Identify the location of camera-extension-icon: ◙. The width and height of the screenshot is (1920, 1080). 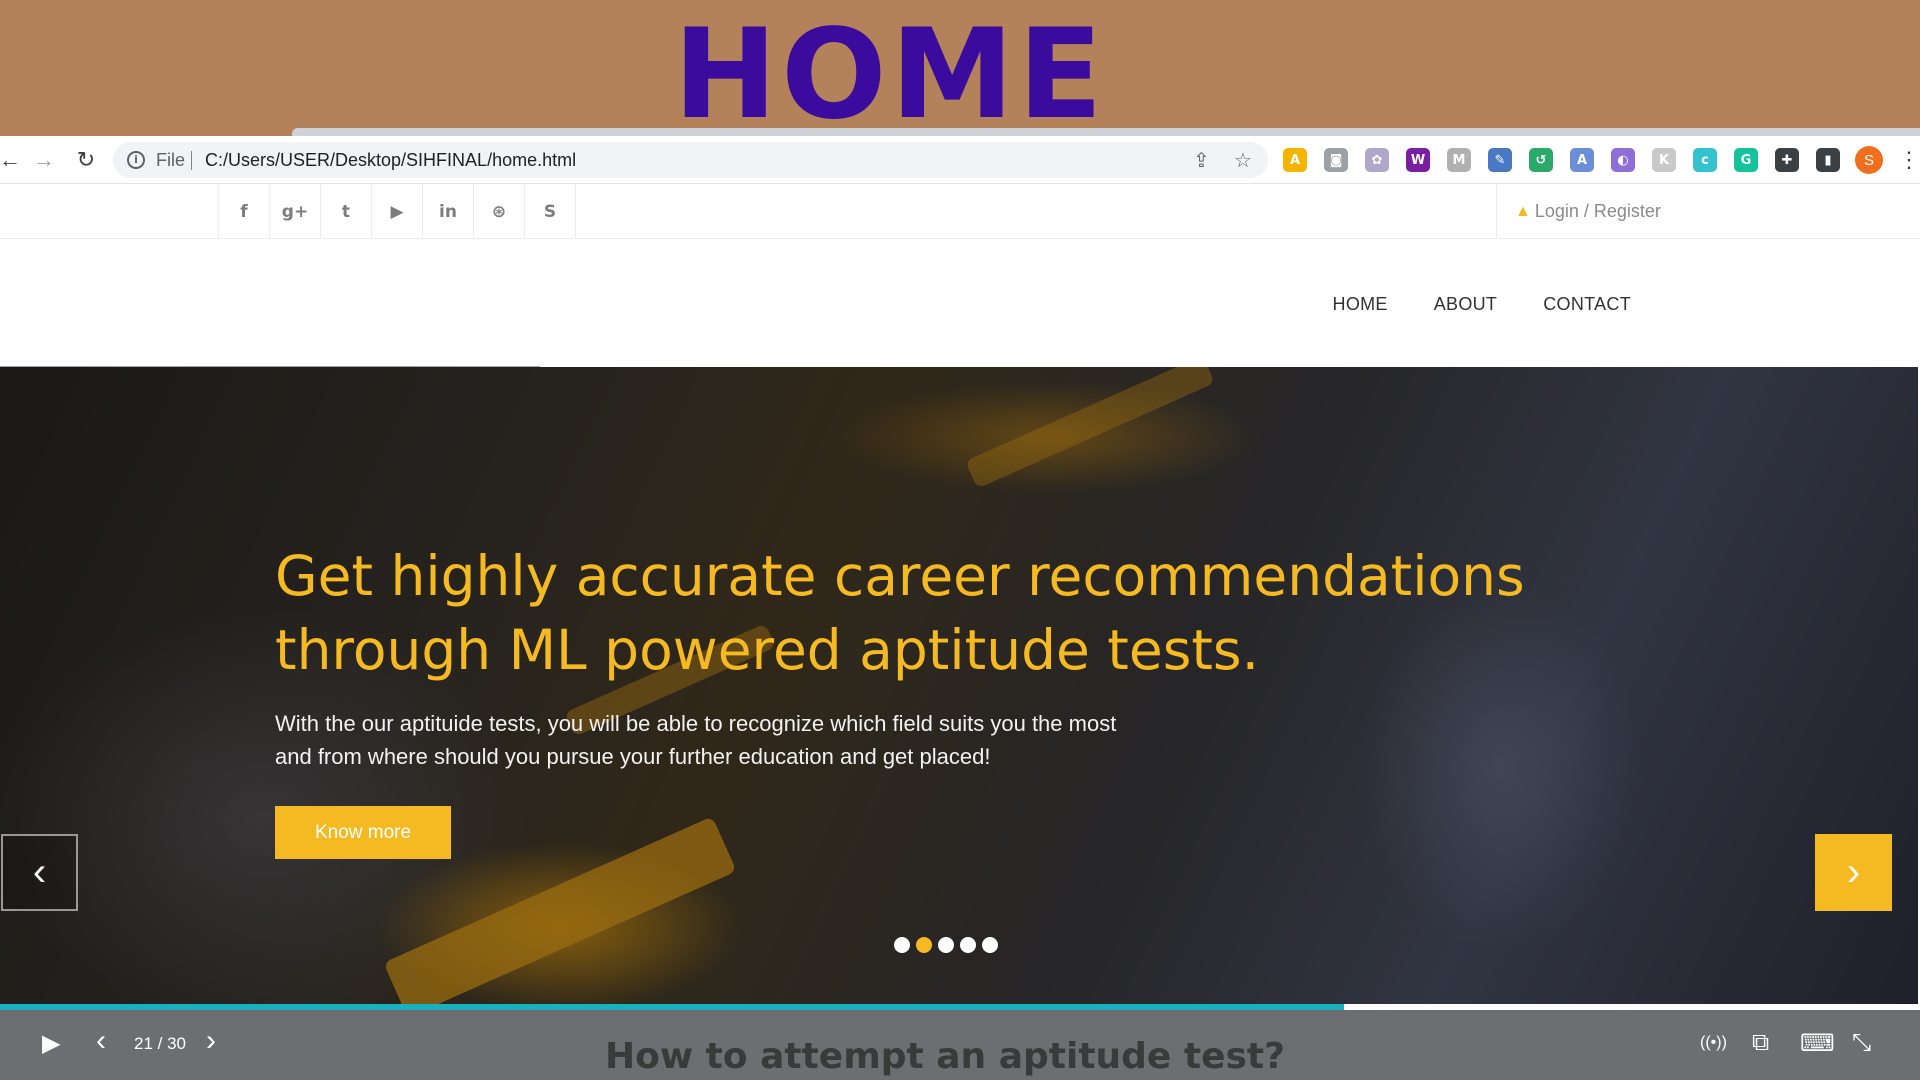
(1336, 160).